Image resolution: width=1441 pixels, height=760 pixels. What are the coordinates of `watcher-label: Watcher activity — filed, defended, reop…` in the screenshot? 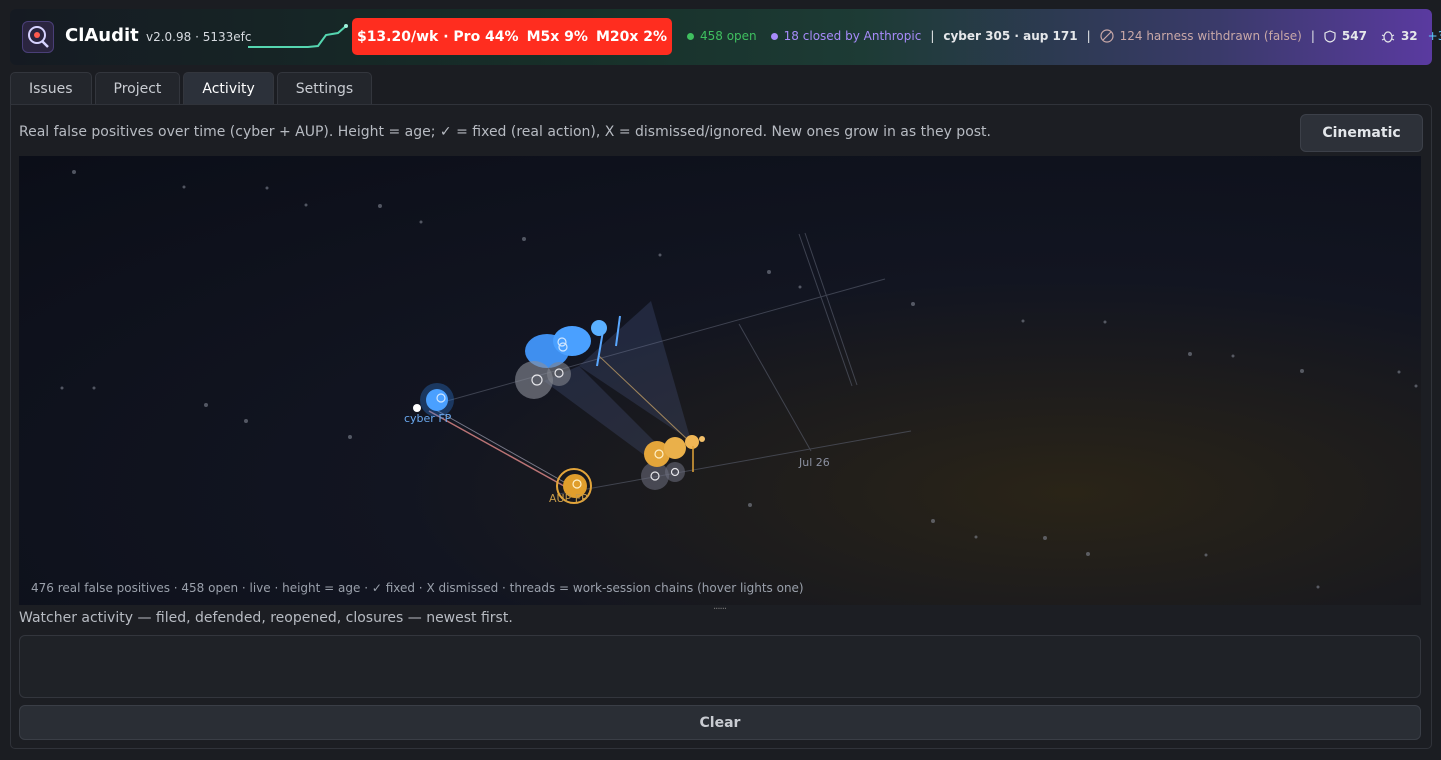 It's located at (266, 618).